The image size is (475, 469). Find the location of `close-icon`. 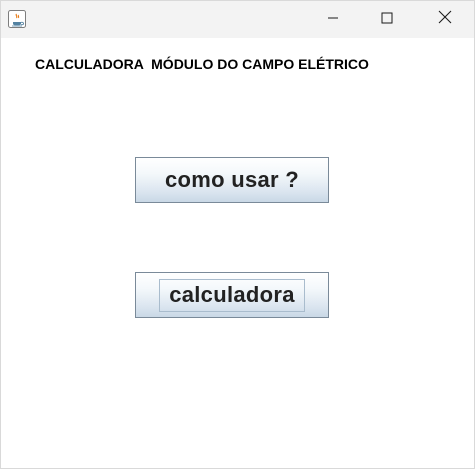

close-icon is located at coordinates (445, 19).